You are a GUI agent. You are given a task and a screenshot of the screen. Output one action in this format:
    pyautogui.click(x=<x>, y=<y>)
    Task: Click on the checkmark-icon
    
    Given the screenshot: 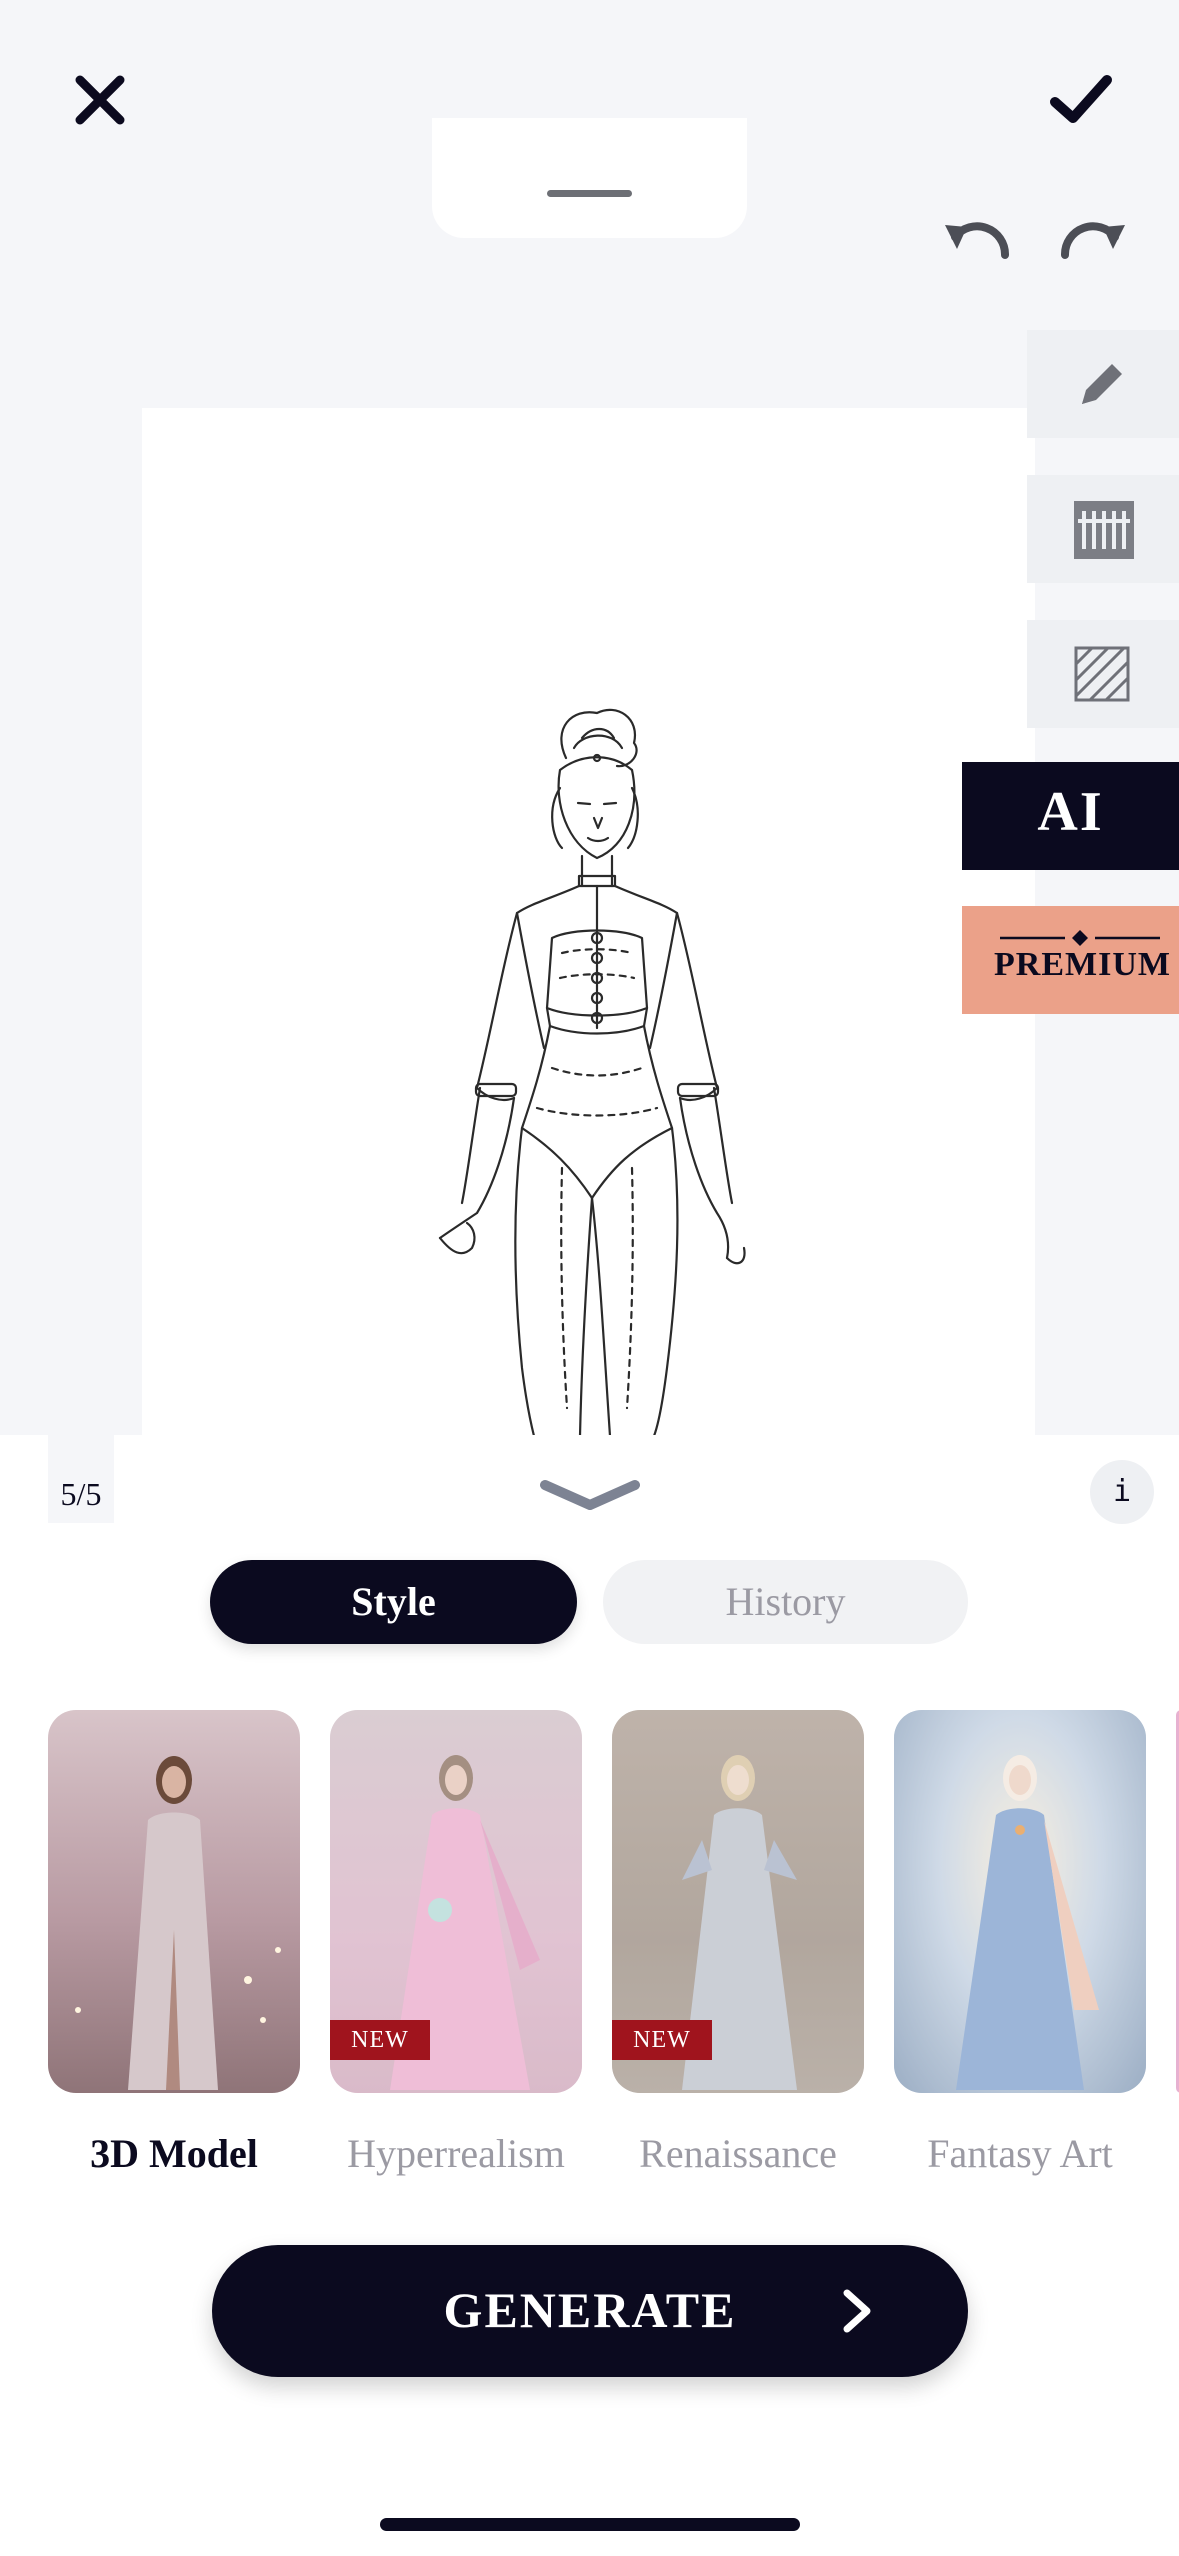 What is the action you would take?
    pyautogui.click(x=1081, y=99)
    